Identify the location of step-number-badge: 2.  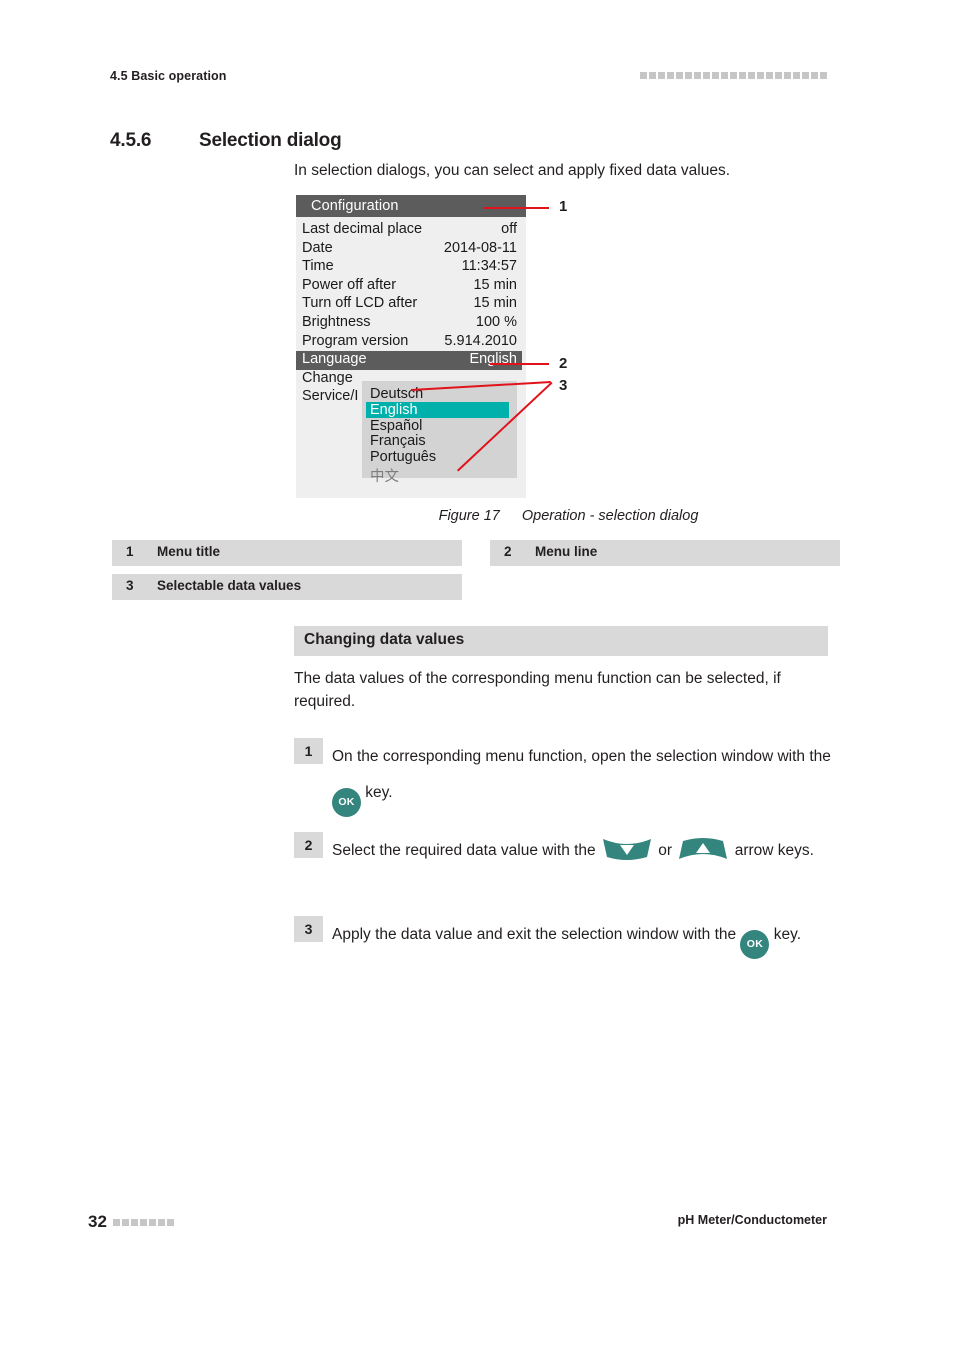
(308, 845).